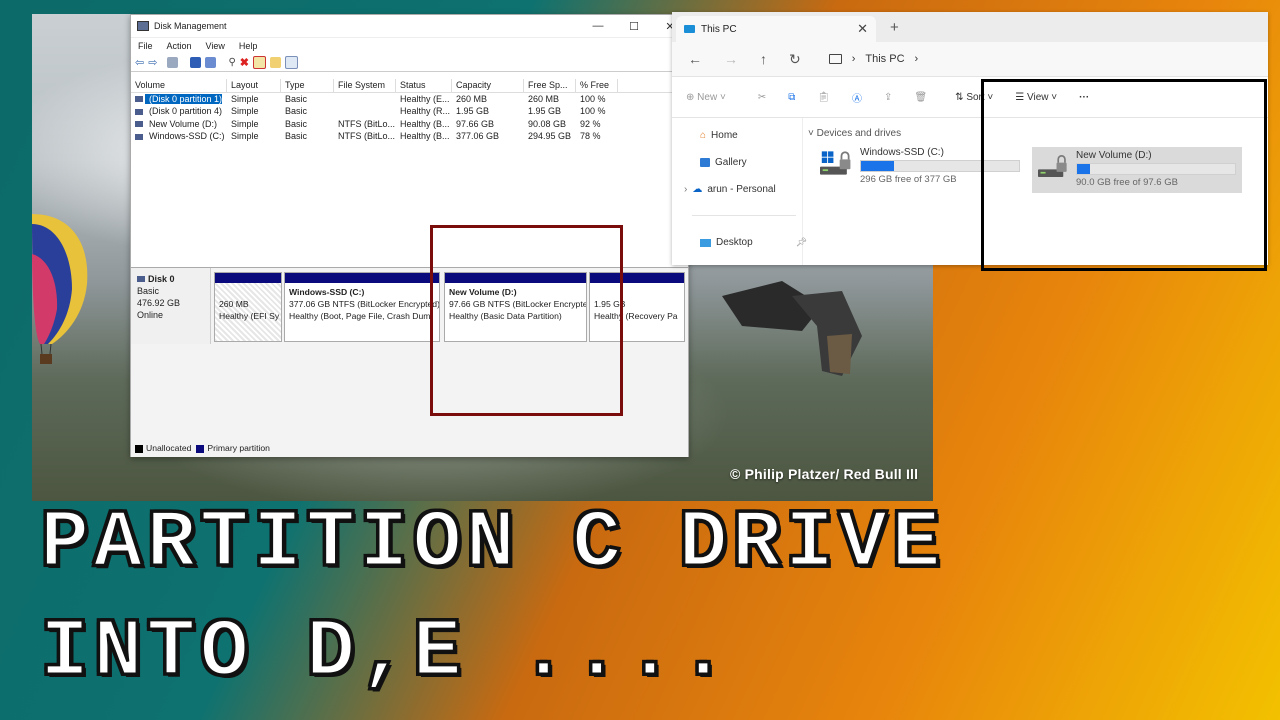 The width and height of the screenshot is (1280, 720). Describe the element at coordinates (179, 85) in the screenshot. I see `col-volume: Volume` at that location.